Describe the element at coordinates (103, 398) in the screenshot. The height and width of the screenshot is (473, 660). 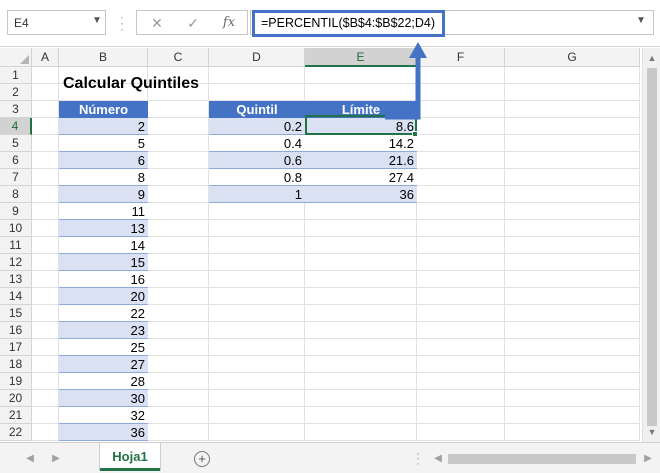
I see `numero-cell: 30` at that location.